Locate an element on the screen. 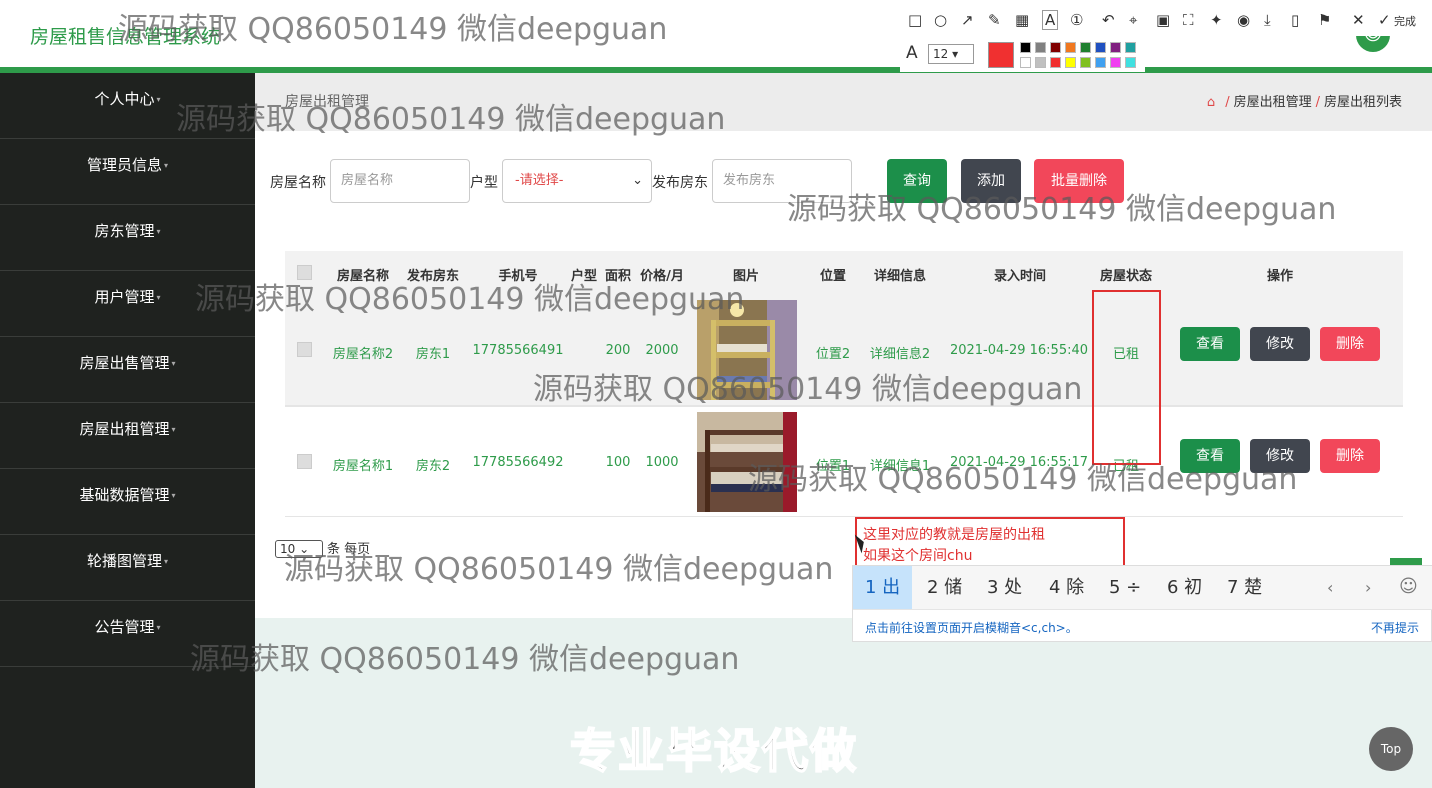  sidebar-item-house-sale: 房屋出售管理 ▾ is located at coordinates (127, 370).